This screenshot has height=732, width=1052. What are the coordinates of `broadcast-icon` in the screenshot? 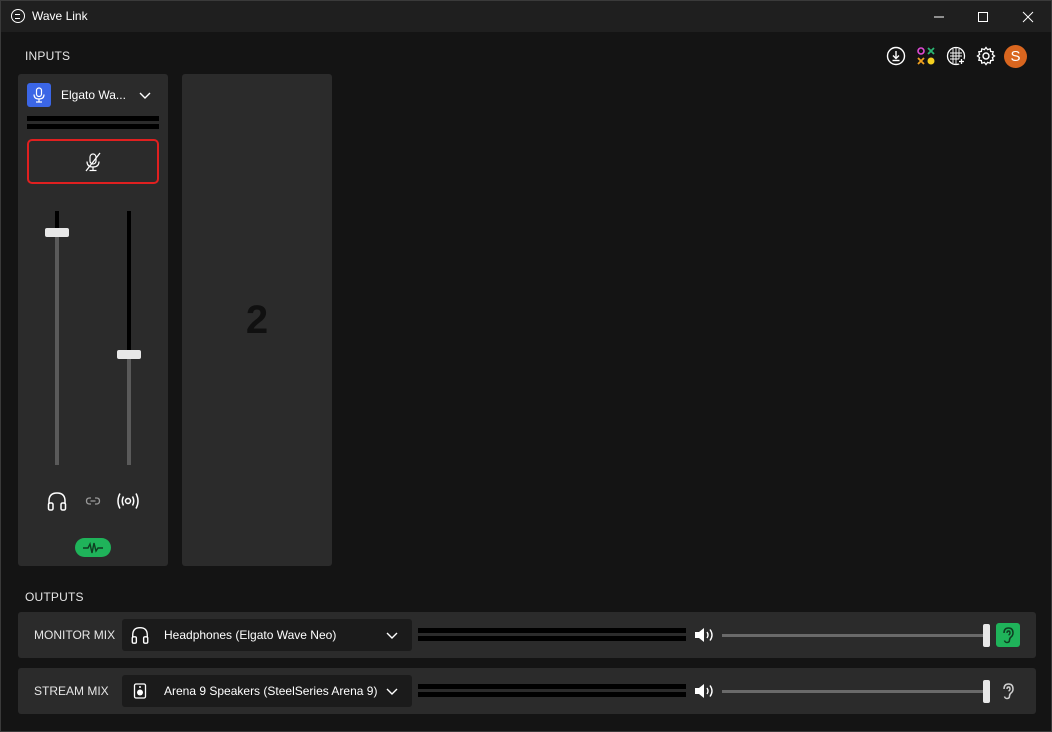 It's located at (128, 501).